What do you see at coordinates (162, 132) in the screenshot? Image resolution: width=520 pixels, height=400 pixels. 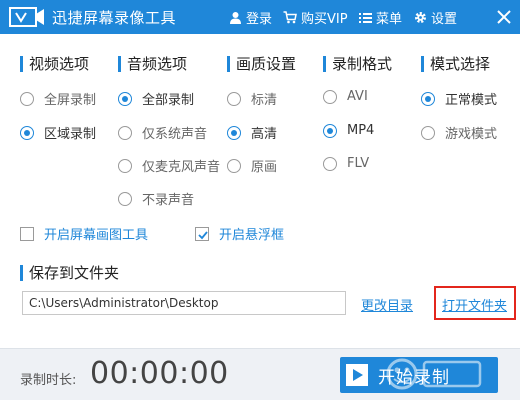 I see `radio-system-audio-only: 仅系统声音` at bounding box center [162, 132].